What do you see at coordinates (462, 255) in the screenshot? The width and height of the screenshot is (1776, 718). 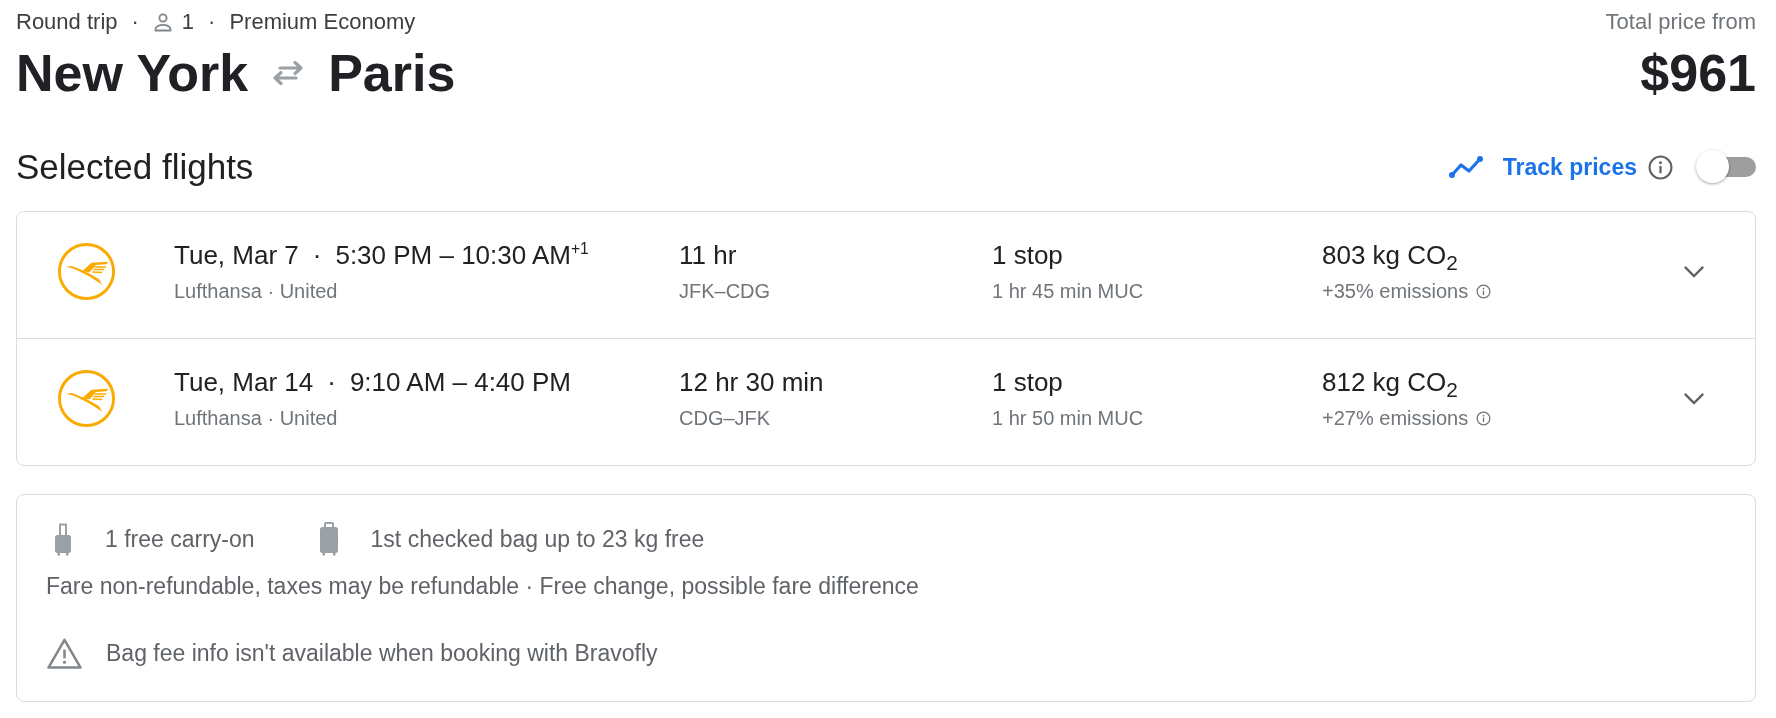 I see `flight-times: 5:30 PM – 10:30 AM$^{+1}$` at bounding box center [462, 255].